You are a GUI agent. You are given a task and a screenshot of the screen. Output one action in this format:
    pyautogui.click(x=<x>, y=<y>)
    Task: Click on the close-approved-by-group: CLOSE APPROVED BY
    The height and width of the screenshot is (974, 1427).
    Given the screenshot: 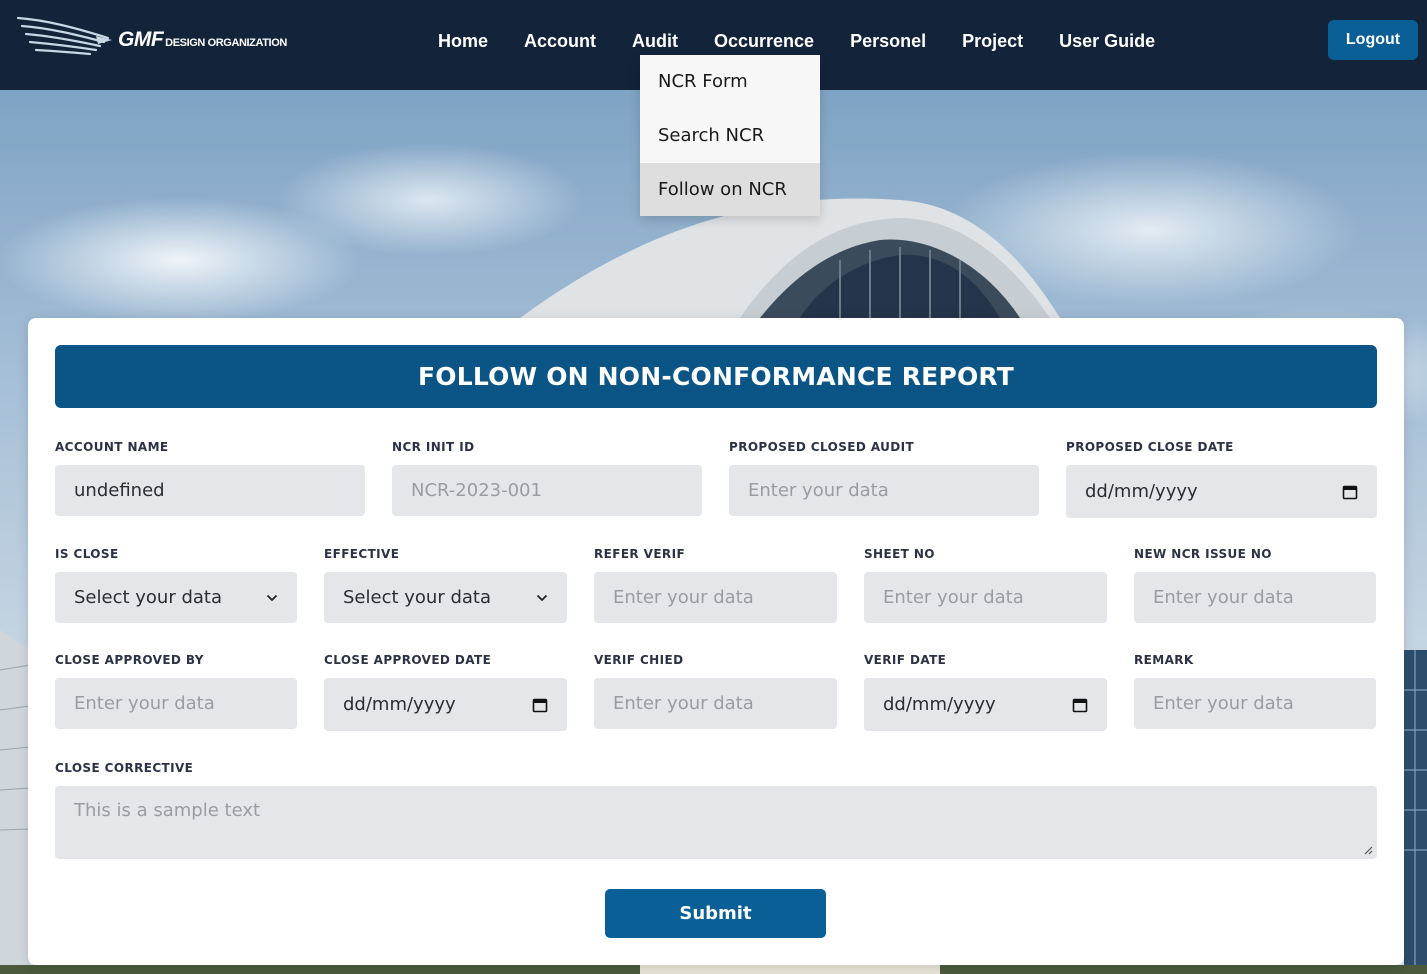 What is the action you would take?
    pyautogui.click(x=176, y=691)
    